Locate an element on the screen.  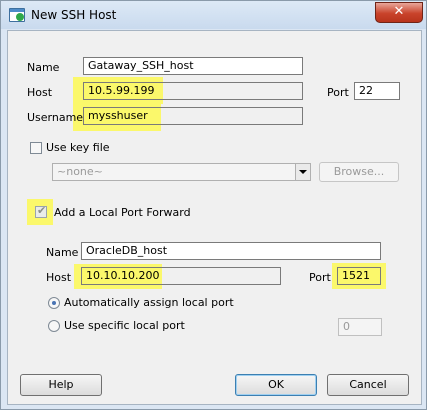
help-button-label: Help is located at coordinates (61, 384).